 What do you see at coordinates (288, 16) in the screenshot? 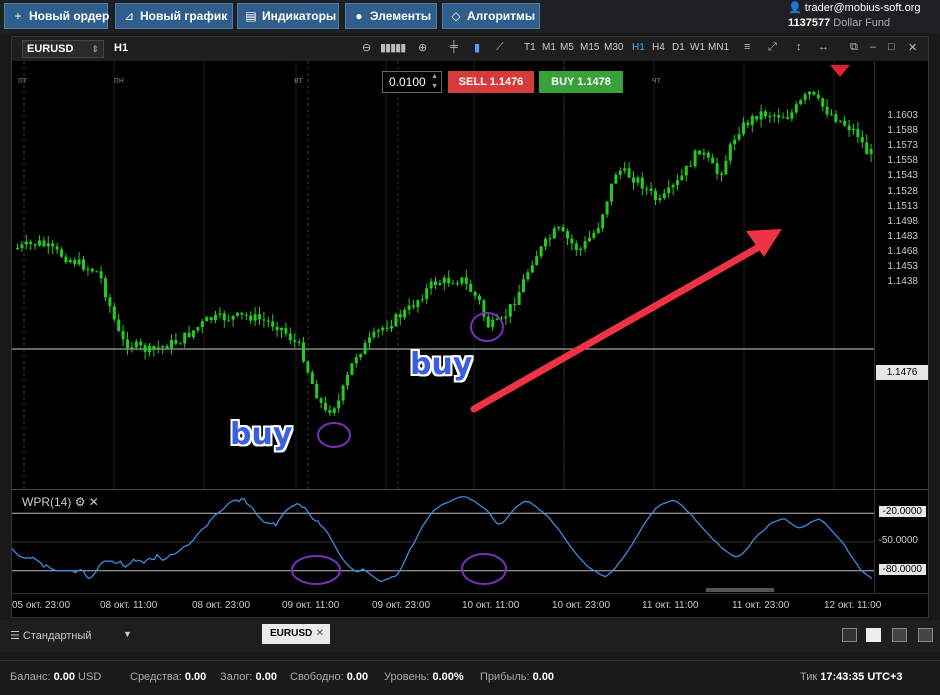
I see `indicators-button: ▤ Индикаторы` at bounding box center [288, 16].